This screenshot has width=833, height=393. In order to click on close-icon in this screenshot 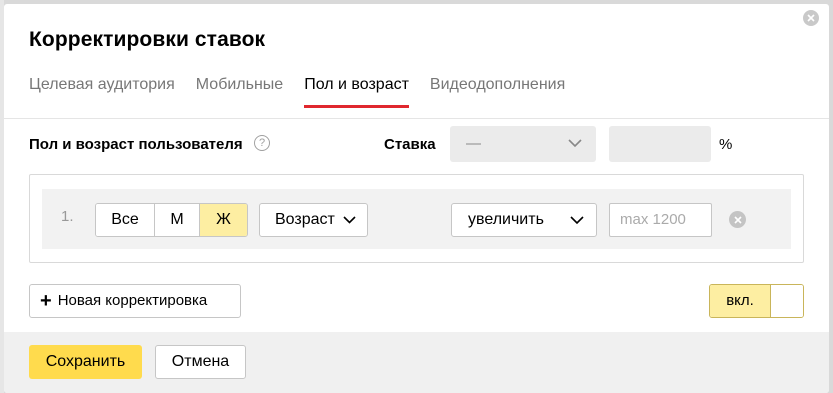, I will do `click(811, 18)`.